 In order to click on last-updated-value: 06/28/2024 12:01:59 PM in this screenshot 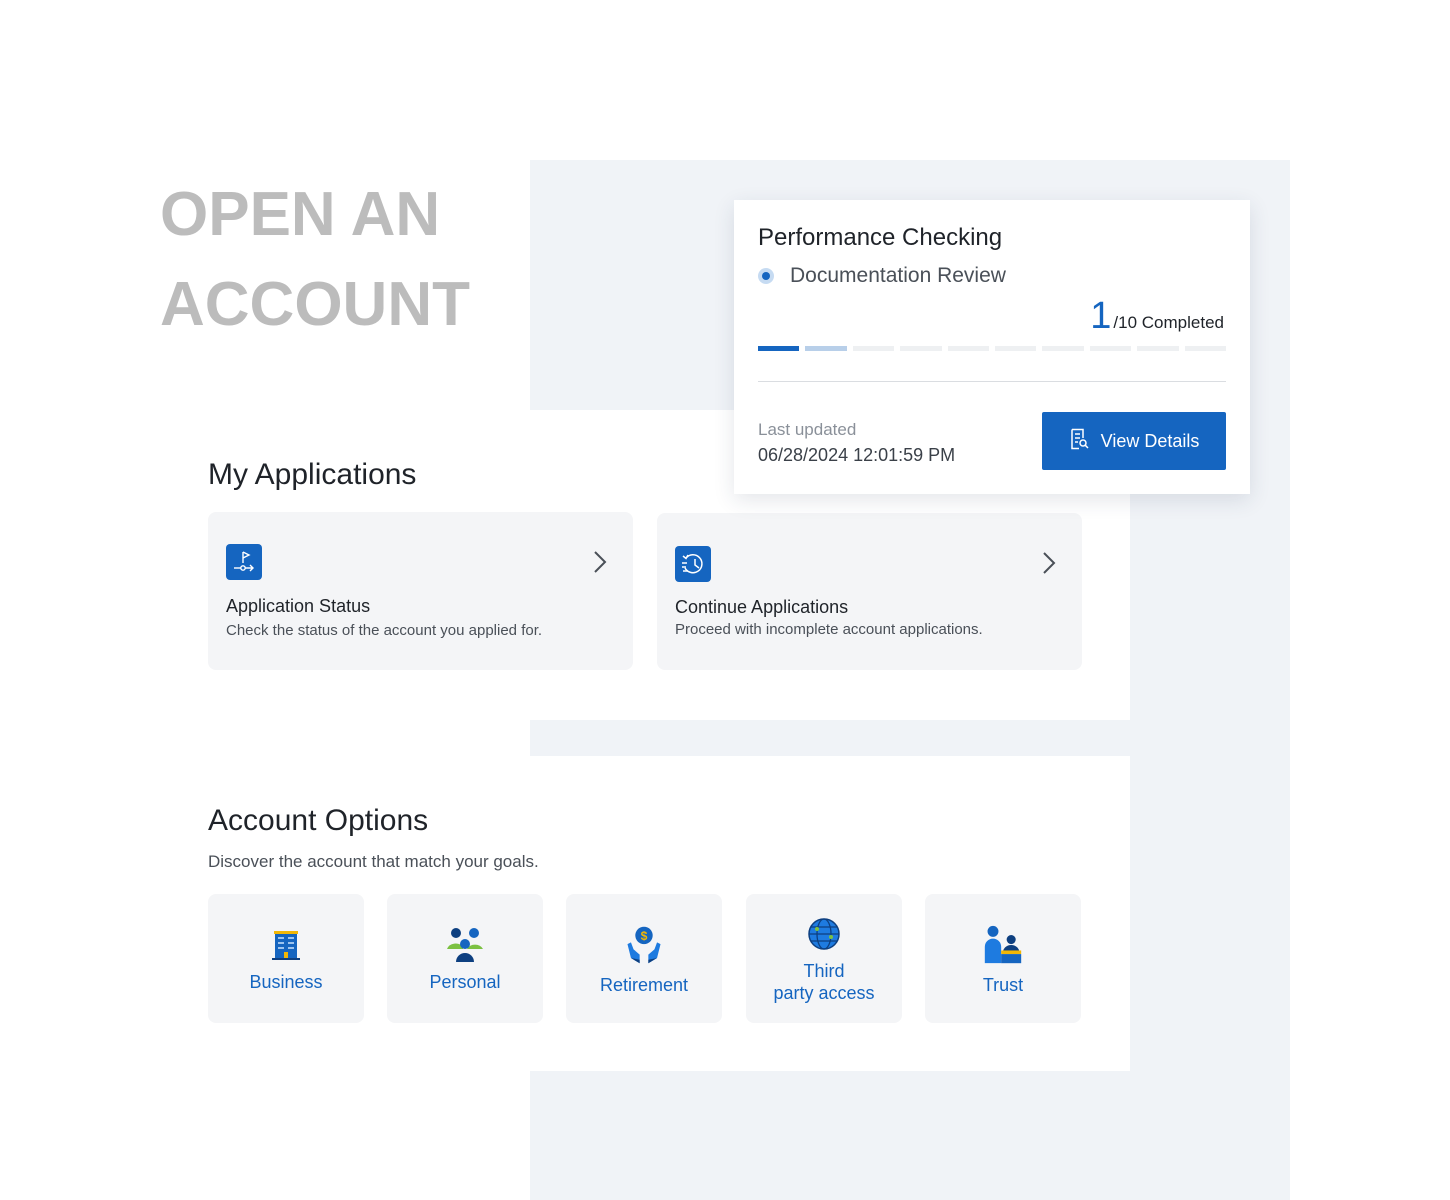, I will do `click(857, 455)`.